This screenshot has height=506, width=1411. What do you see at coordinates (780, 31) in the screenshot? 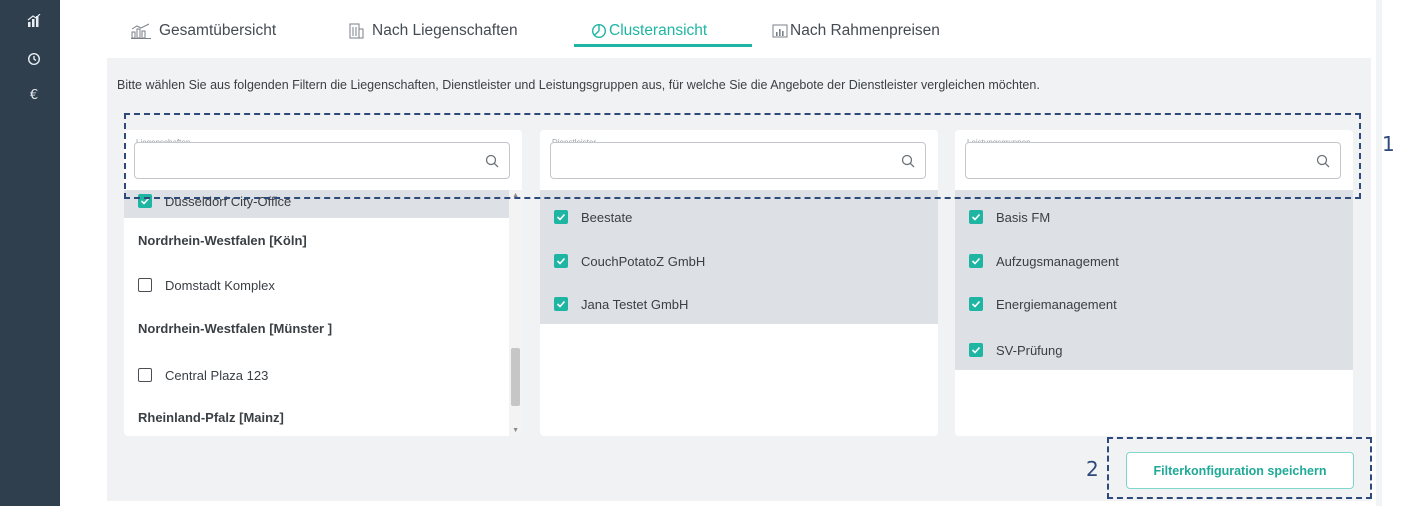
I see `bar-chart-icon` at bounding box center [780, 31].